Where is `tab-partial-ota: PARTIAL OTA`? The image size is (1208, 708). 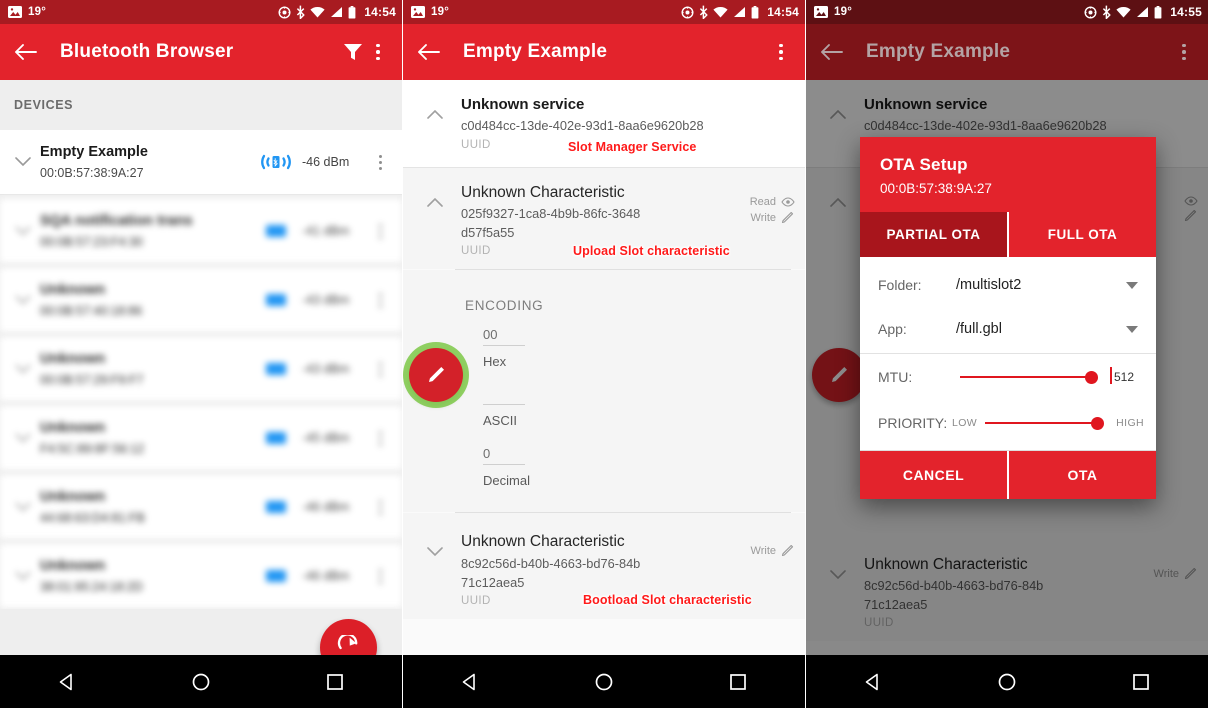 tab-partial-ota: PARTIAL OTA is located at coordinates (933, 234).